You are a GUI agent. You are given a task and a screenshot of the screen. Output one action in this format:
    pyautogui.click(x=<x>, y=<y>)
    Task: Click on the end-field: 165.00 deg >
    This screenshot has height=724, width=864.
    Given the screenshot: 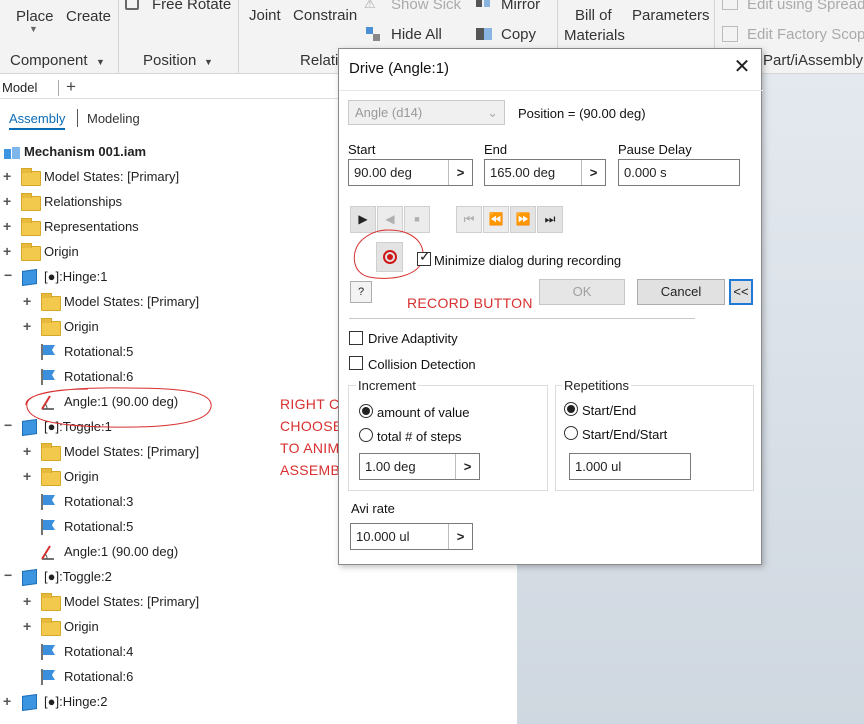 What is the action you would take?
    pyautogui.click(x=545, y=172)
    